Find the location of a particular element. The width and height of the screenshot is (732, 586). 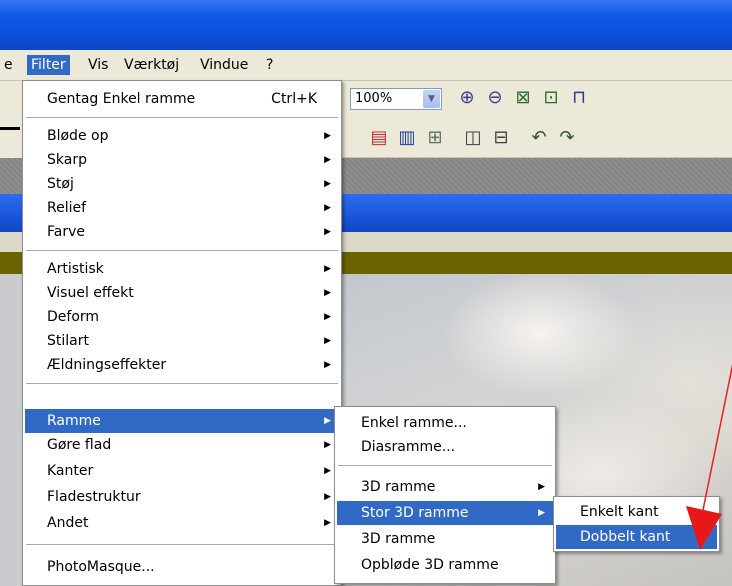

annotation-arrow-icon is located at coordinates (709, 456).